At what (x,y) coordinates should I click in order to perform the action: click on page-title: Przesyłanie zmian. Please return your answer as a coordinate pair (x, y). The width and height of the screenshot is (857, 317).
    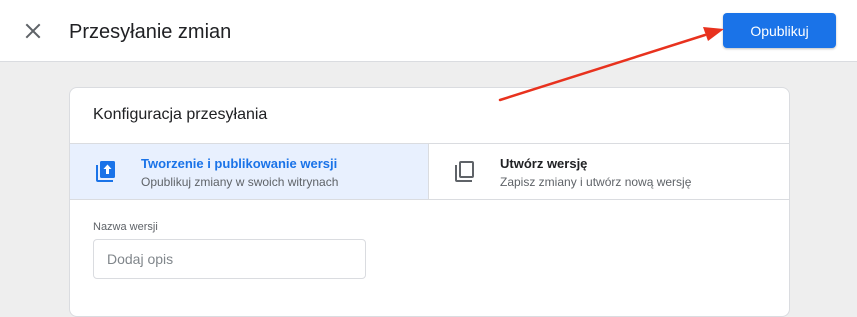
    Looking at the image, I should click on (150, 32).